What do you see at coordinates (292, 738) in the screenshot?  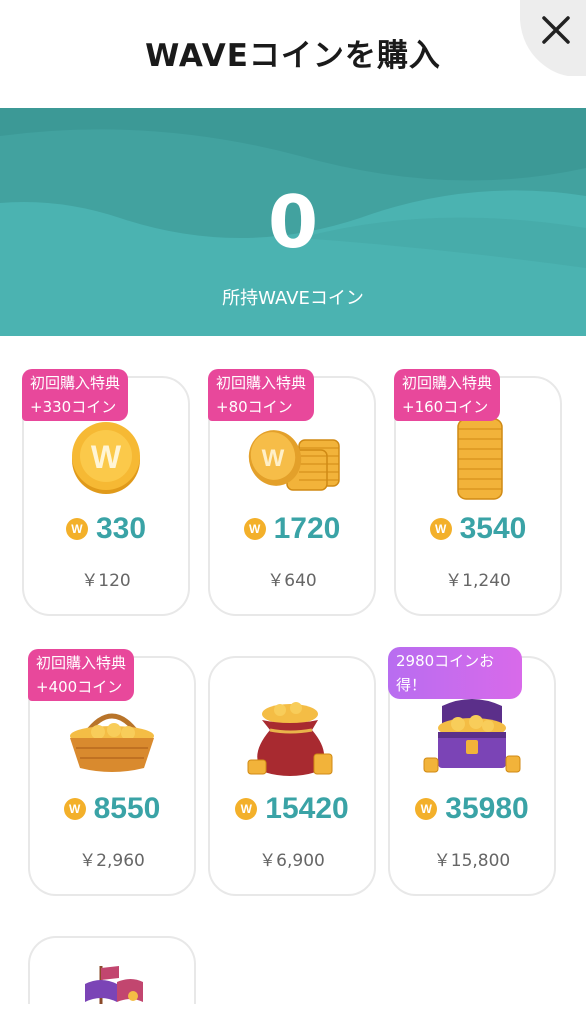 I see `coin-sack-image` at bounding box center [292, 738].